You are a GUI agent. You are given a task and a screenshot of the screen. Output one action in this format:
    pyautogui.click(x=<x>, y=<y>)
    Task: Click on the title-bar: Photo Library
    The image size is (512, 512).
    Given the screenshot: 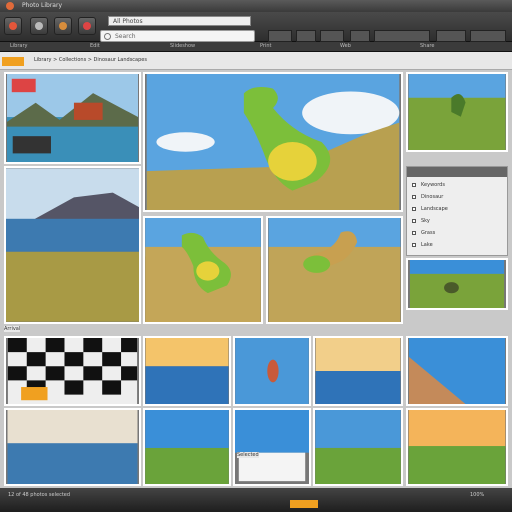 What is the action you would take?
    pyautogui.click(x=256, y=6)
    